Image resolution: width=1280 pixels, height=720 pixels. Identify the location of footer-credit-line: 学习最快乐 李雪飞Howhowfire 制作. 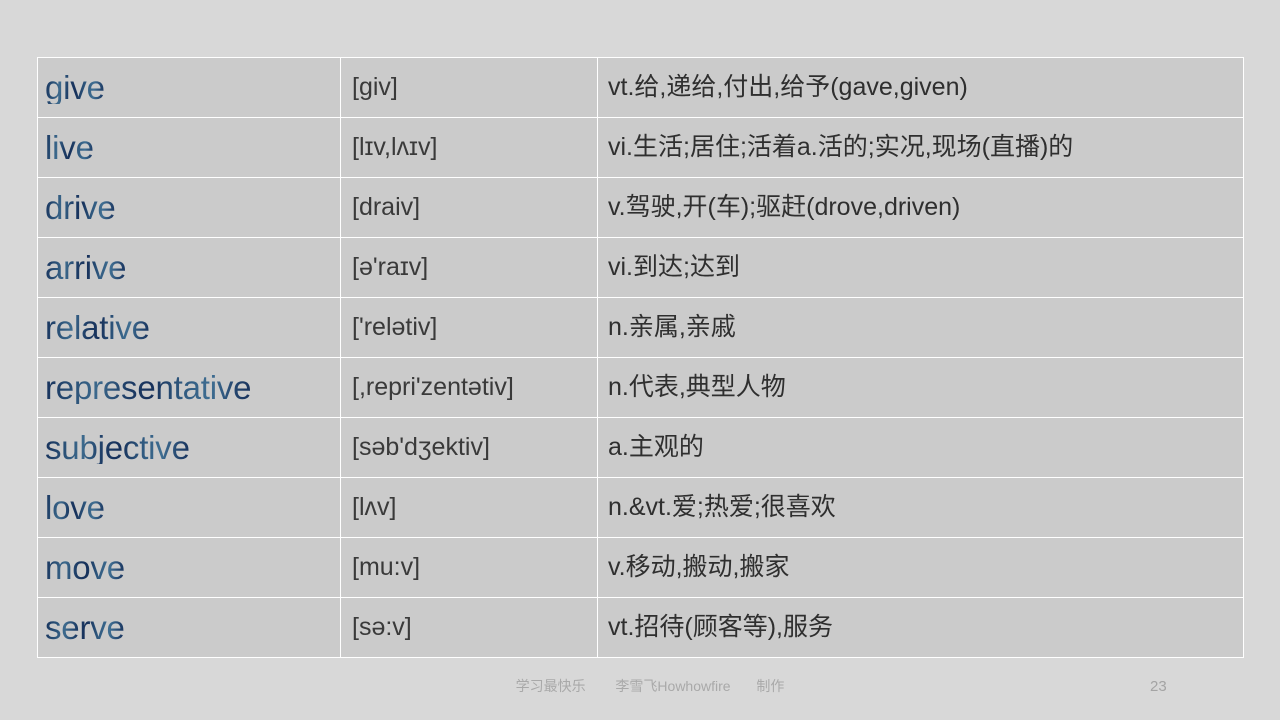
(650, 686).